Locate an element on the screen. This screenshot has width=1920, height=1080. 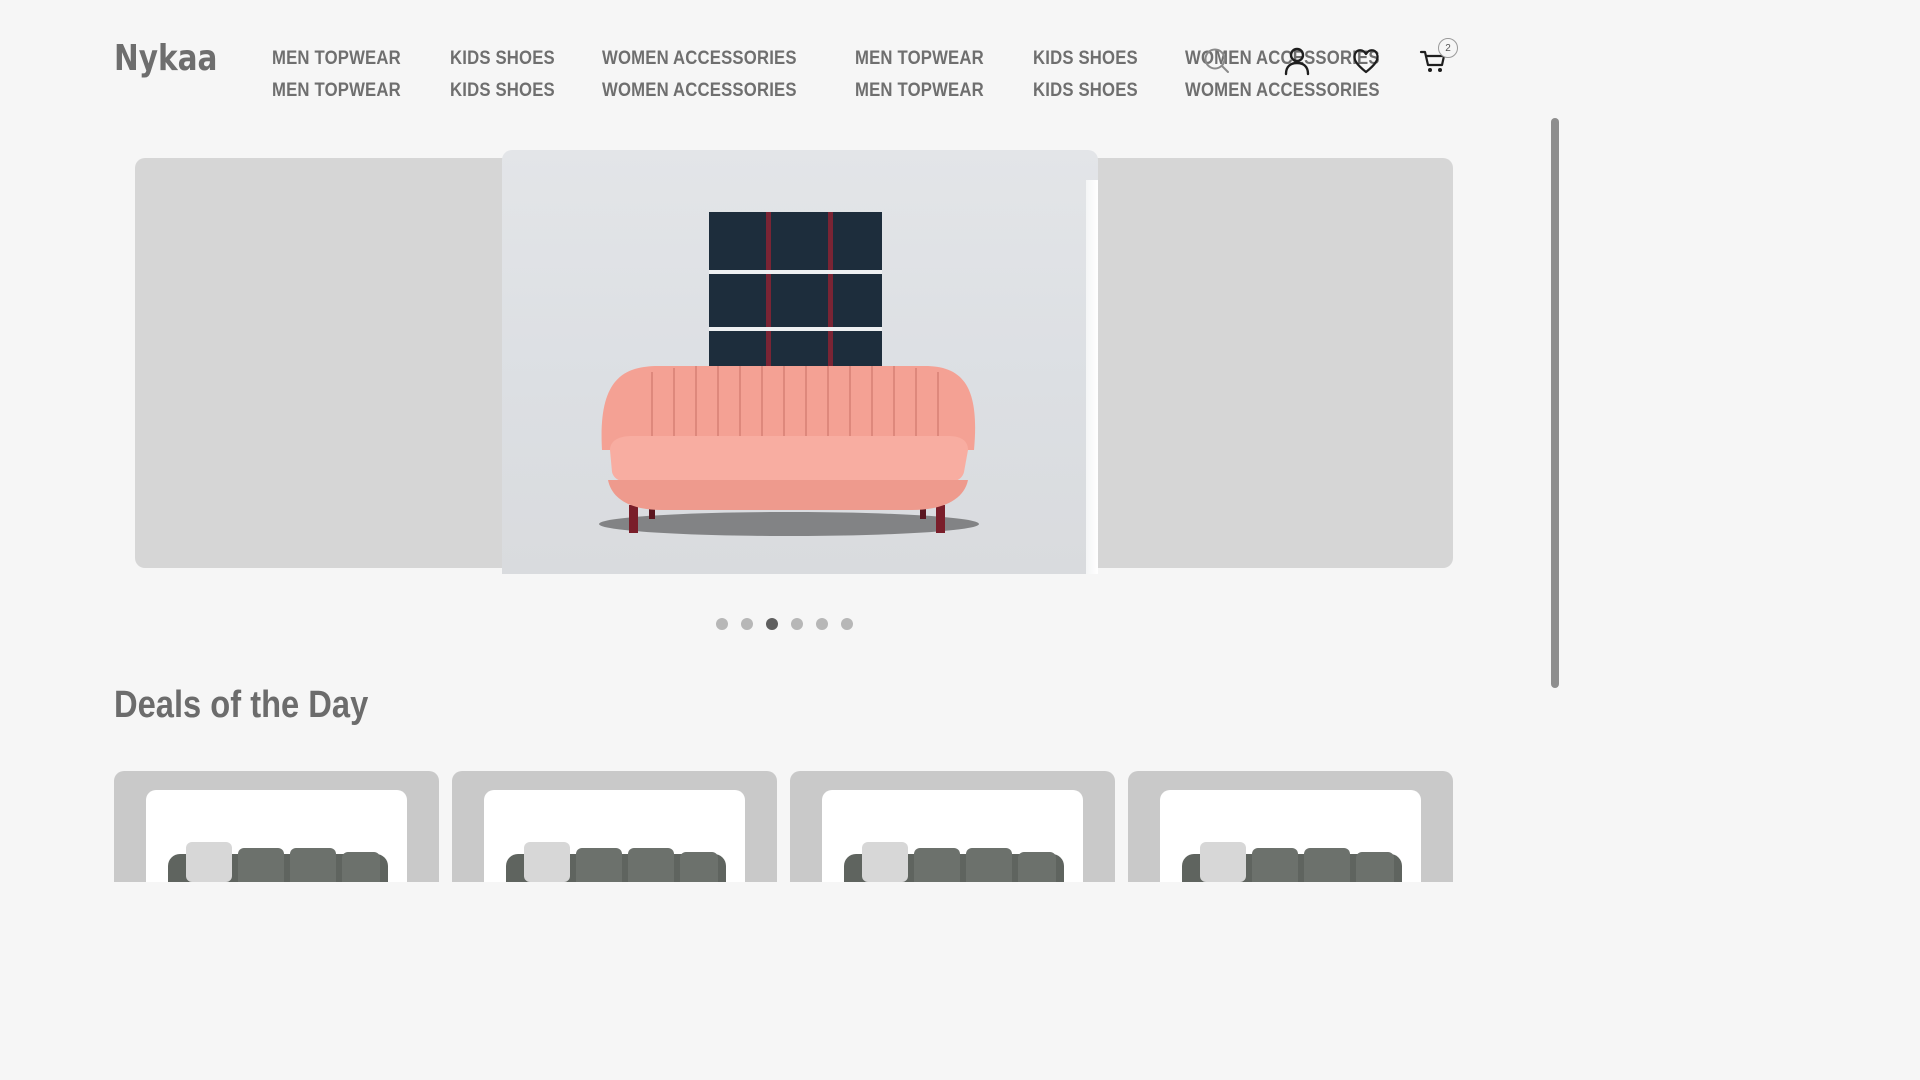
cart-count-badge: 2 is located at coordinates (1448, 48).